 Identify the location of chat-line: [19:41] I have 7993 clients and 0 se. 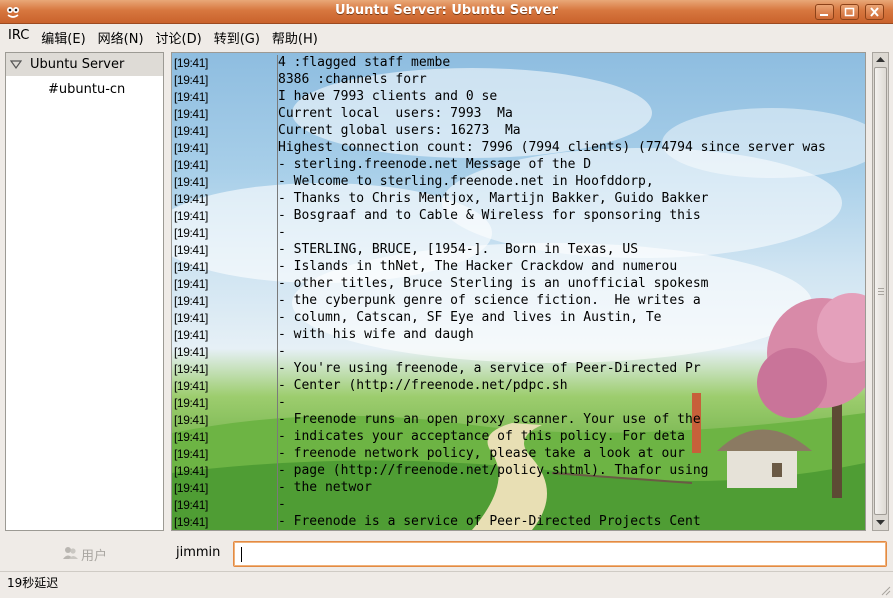
(518, 97).